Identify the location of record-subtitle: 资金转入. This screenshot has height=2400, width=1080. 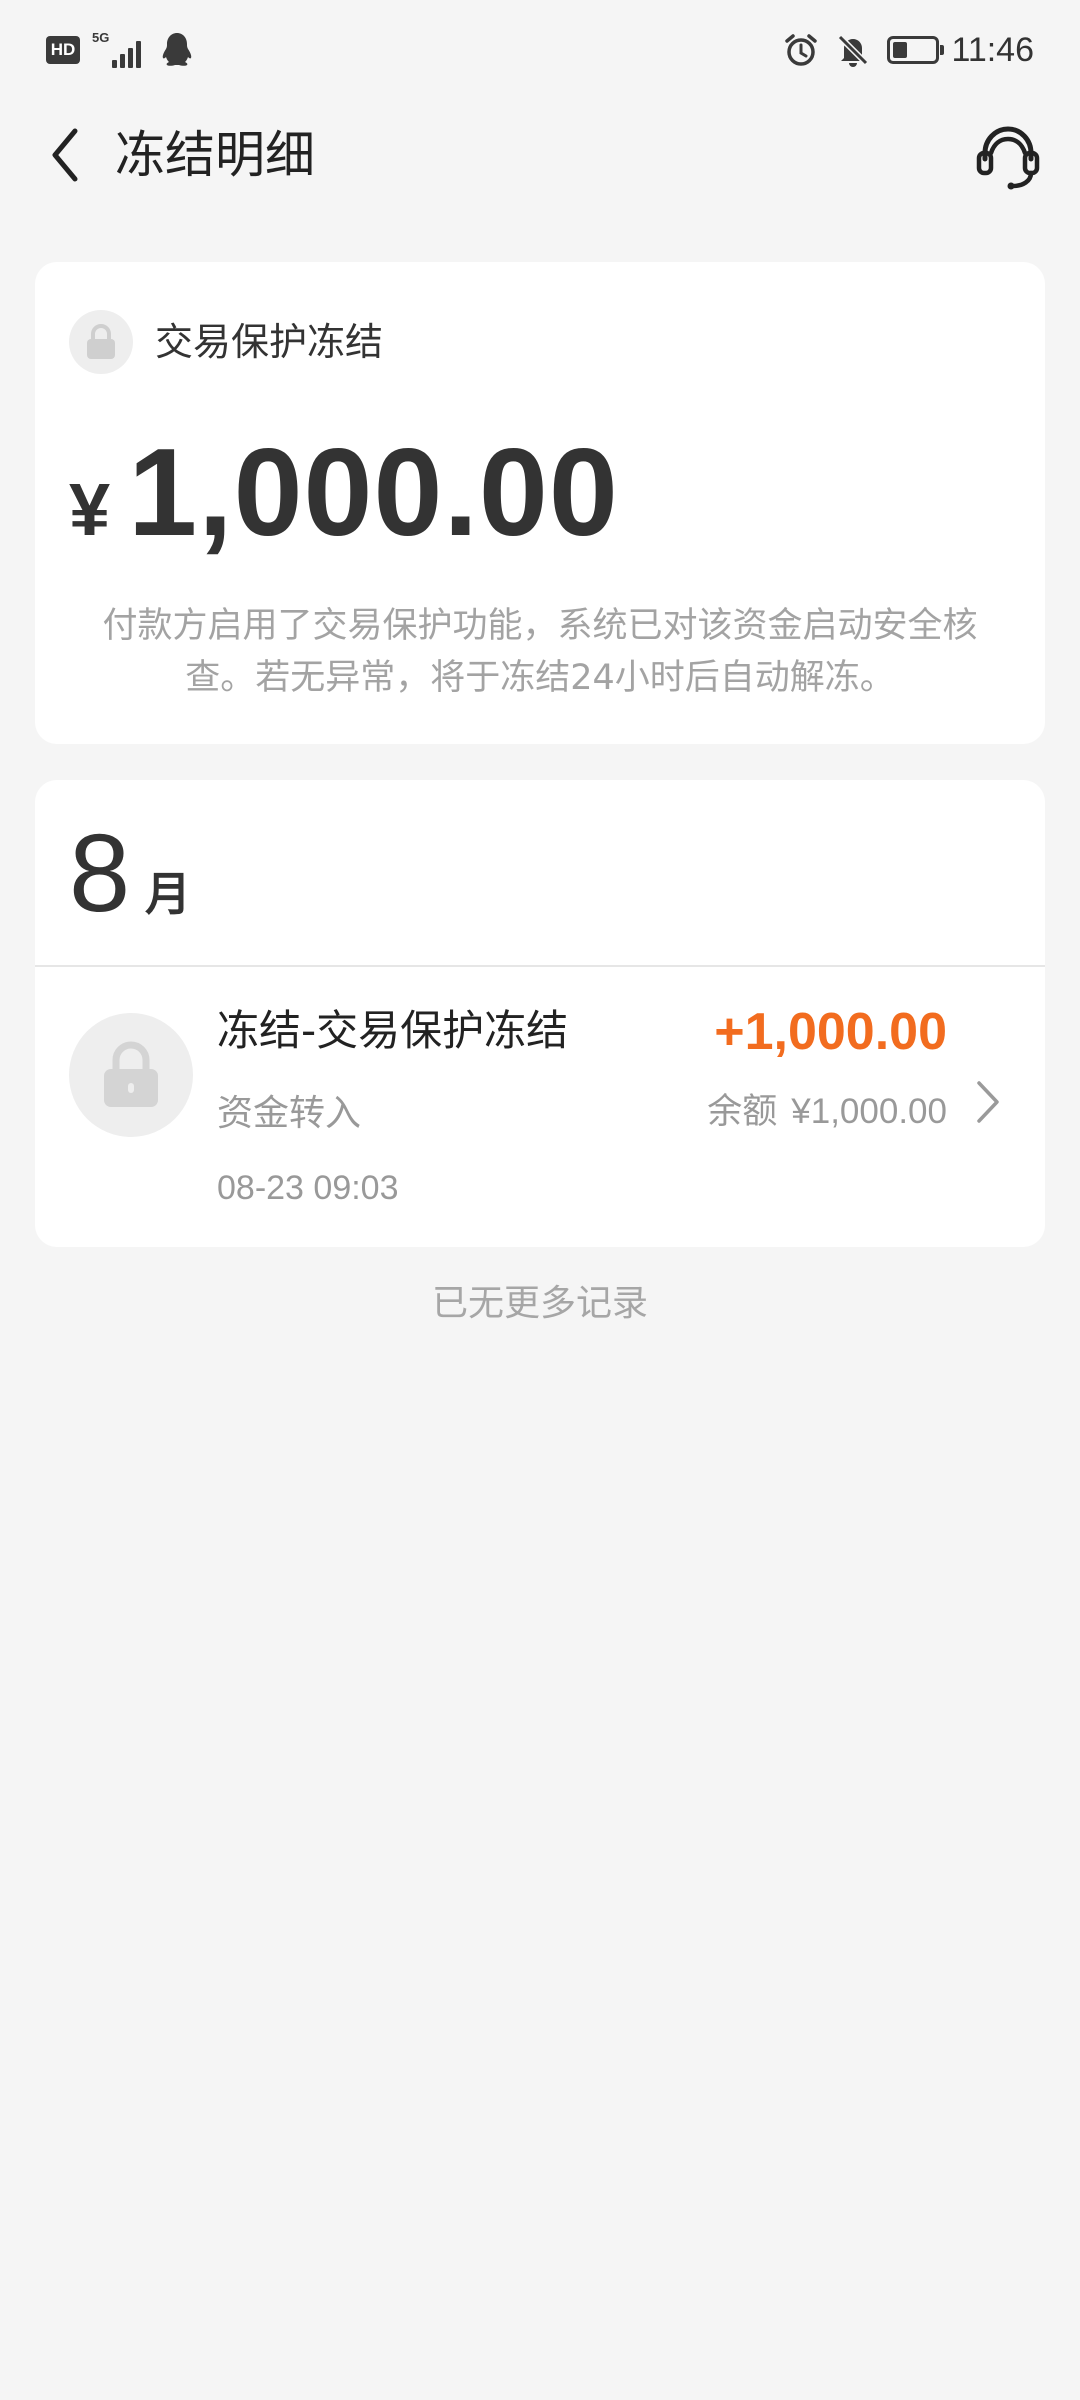
(289, 1113).